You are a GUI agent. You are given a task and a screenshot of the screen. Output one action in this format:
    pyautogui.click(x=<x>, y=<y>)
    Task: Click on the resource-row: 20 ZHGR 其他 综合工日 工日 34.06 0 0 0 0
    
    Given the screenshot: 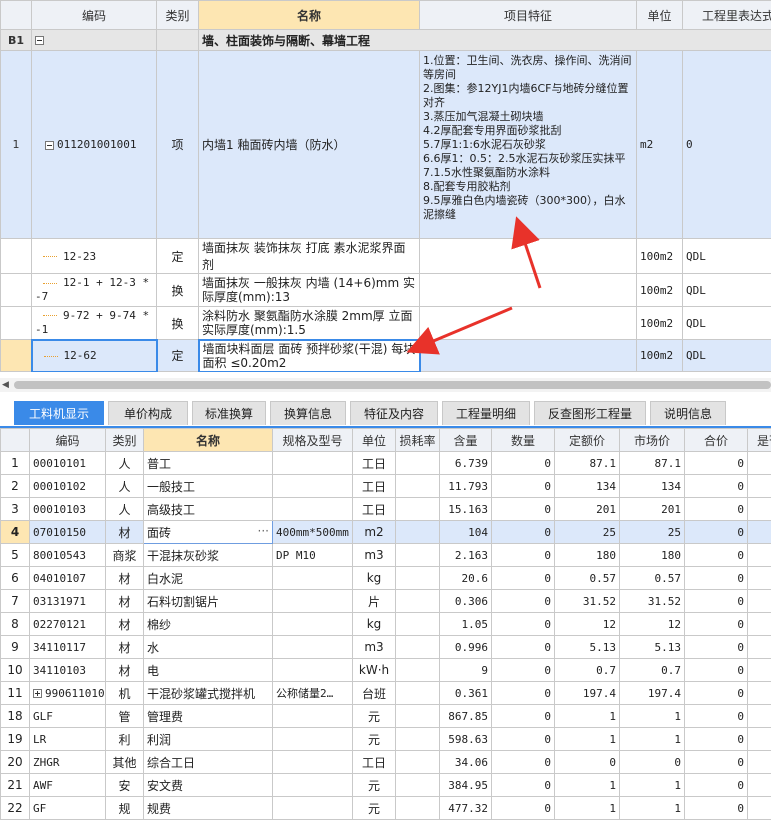 What is the action you would take?
    pyautogui.click(x=385, y=762)
    